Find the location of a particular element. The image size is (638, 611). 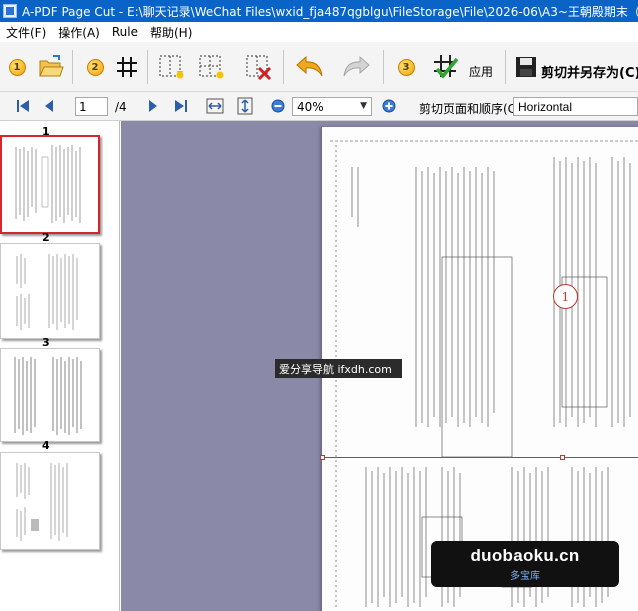

fit-height-icon is located at coordinates (245, 106).